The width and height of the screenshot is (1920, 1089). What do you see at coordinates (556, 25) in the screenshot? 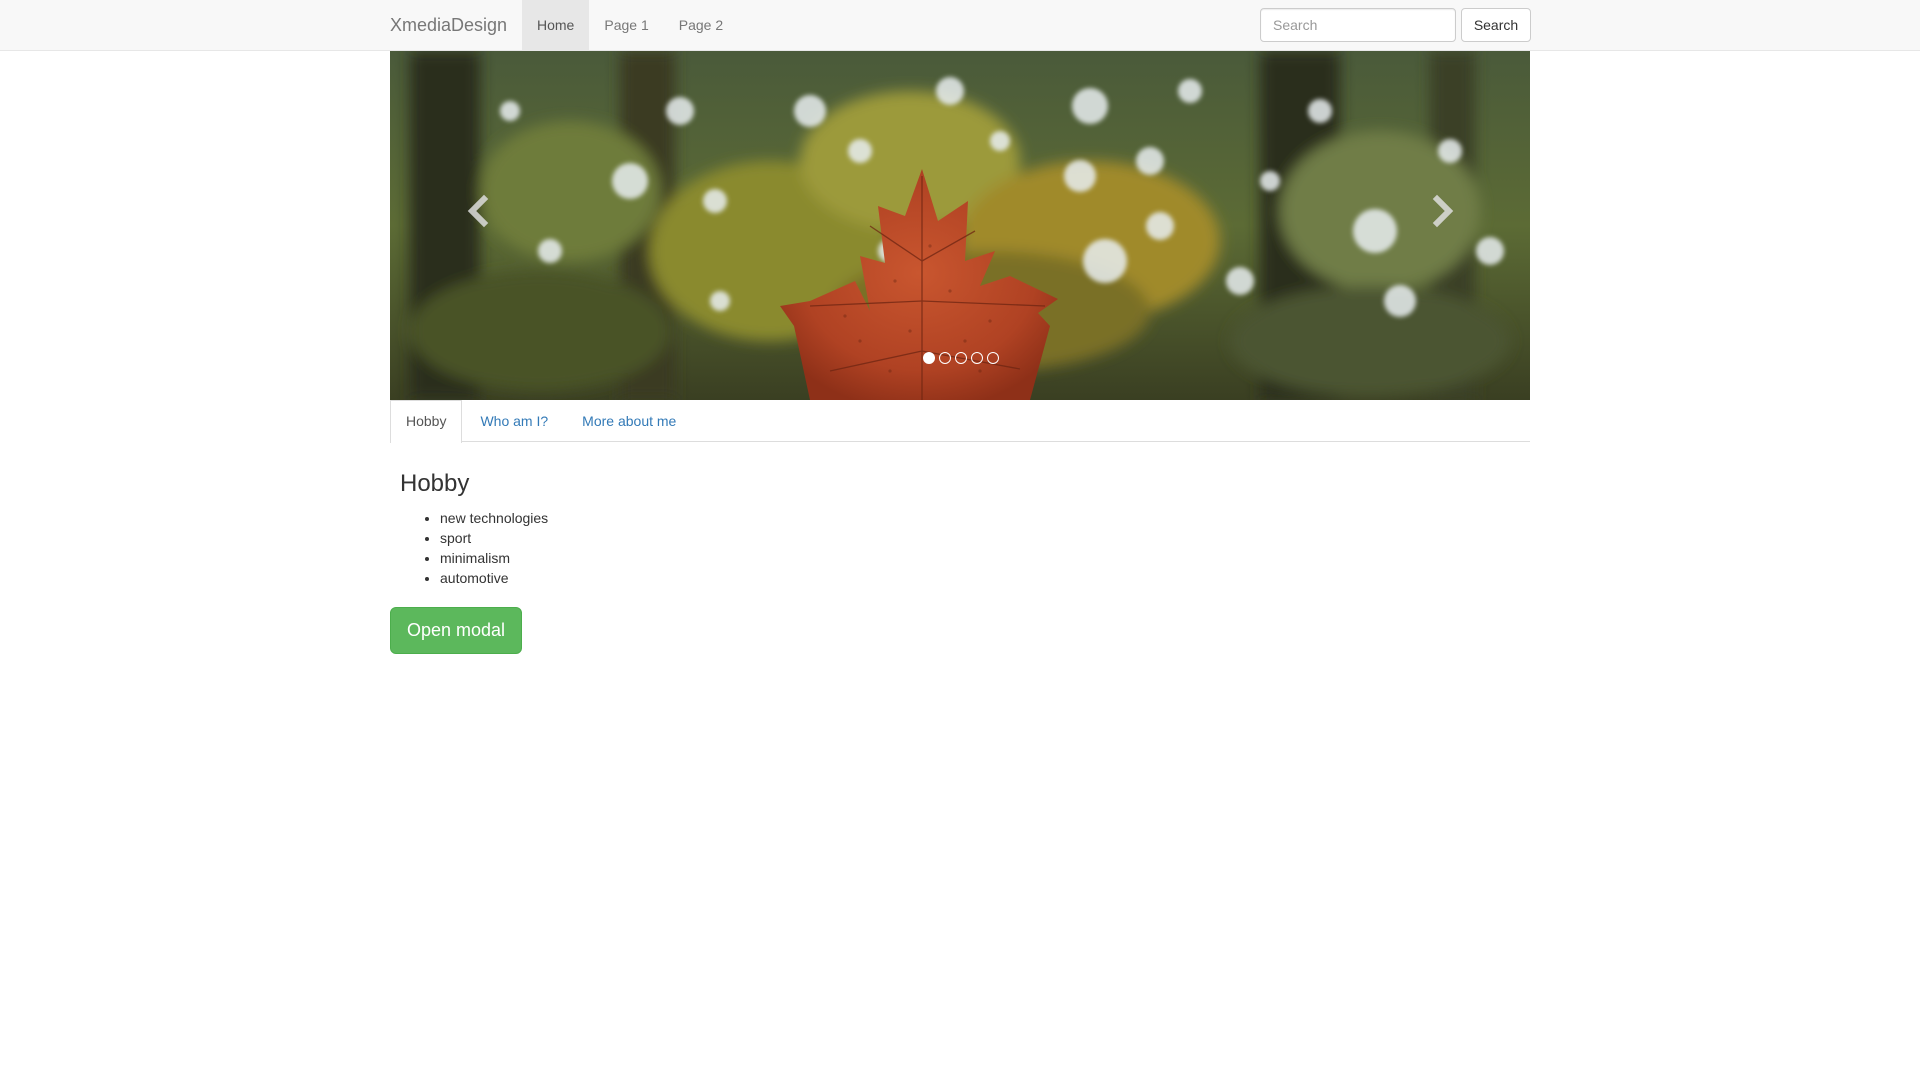
I see `nav-link-home: Home` at bounding box center [556, 25].